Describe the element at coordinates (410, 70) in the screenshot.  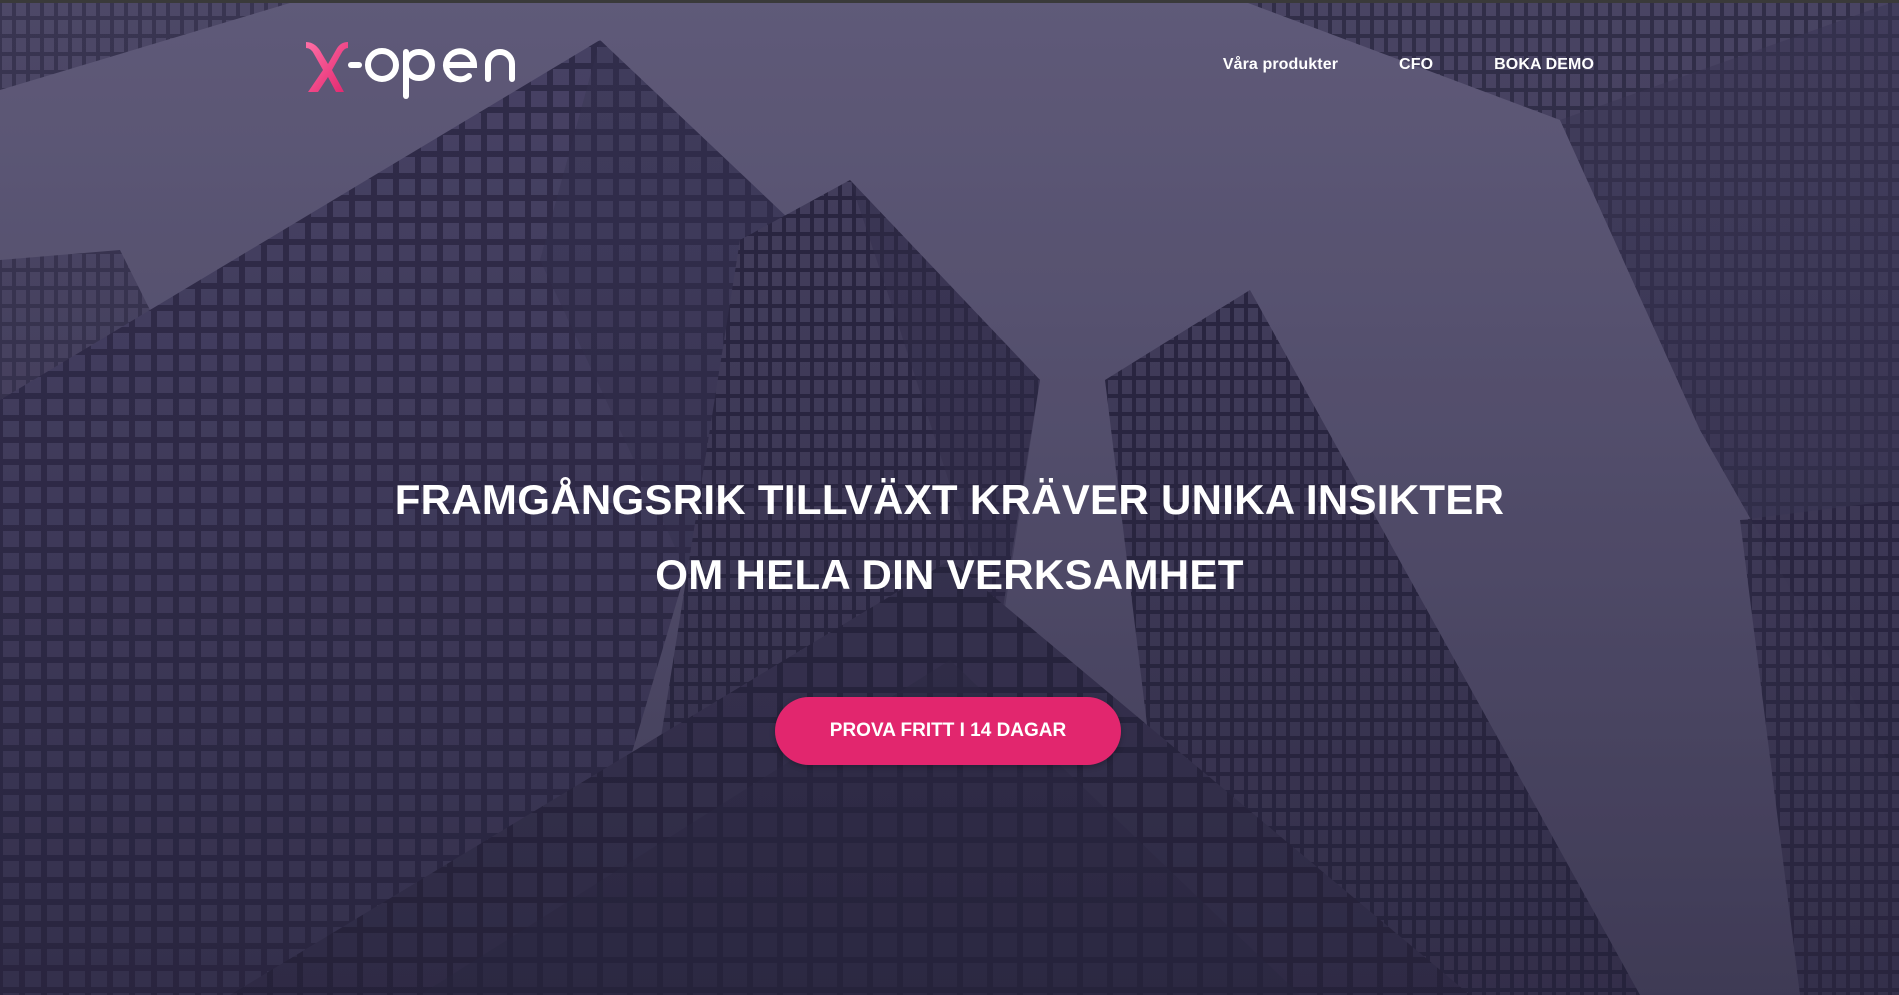
I see `x-open-logo-mark` at that location.